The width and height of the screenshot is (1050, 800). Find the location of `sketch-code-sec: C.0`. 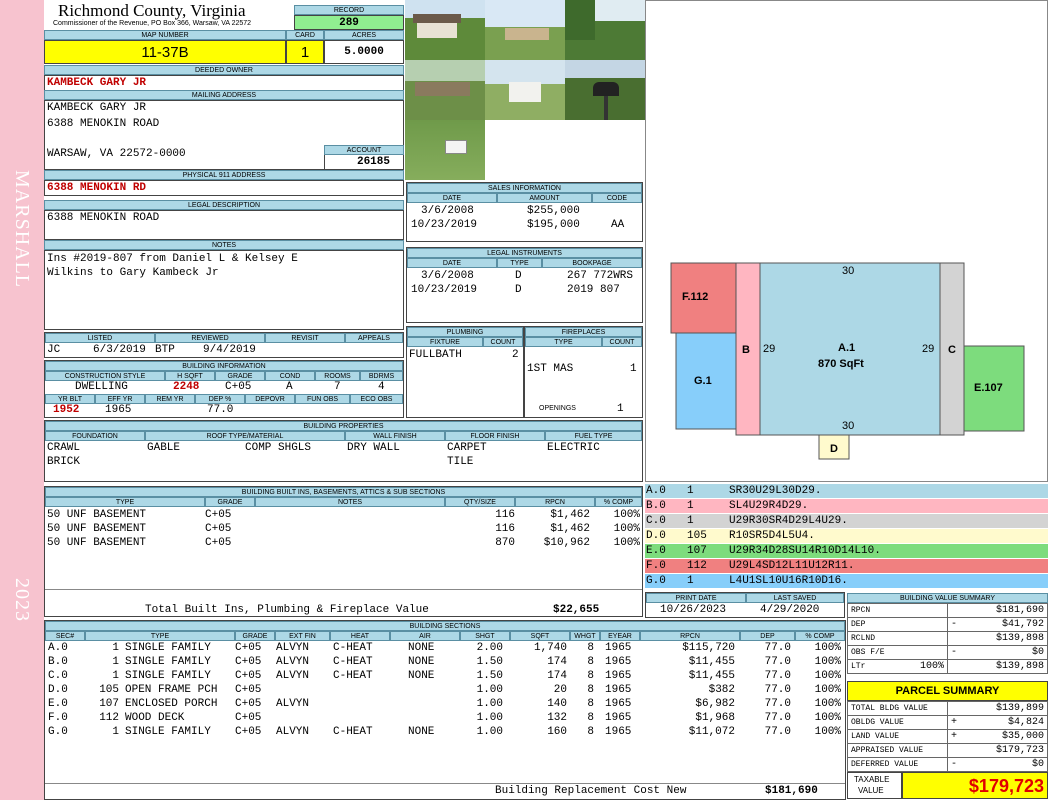

sketch-code-sec: C.0 is located at coordinates (656, 521).